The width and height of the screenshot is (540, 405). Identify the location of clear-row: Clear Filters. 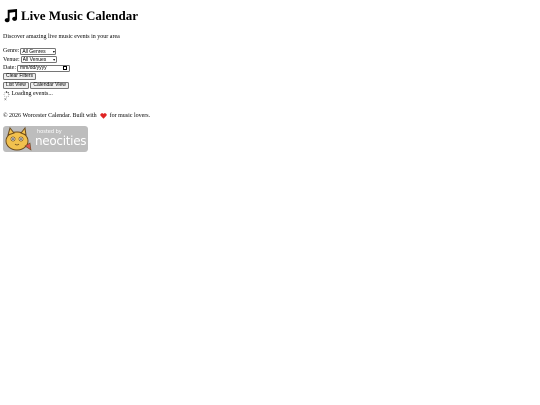
(19, 76).